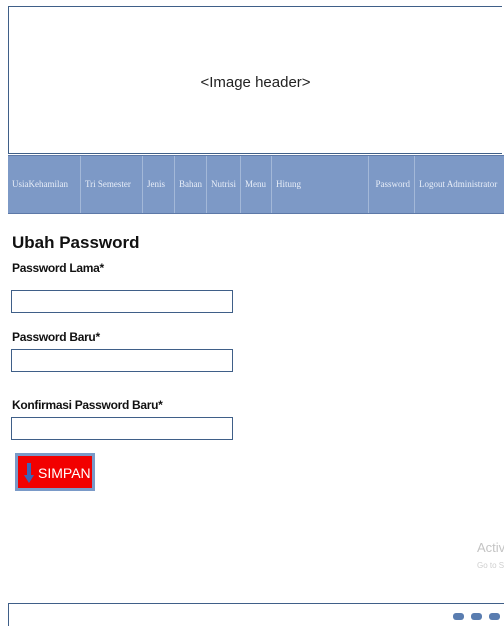 This screenshot has width=504, height=626. I want to click on header-placeholder-text: <Image header>, so click(255, 82).